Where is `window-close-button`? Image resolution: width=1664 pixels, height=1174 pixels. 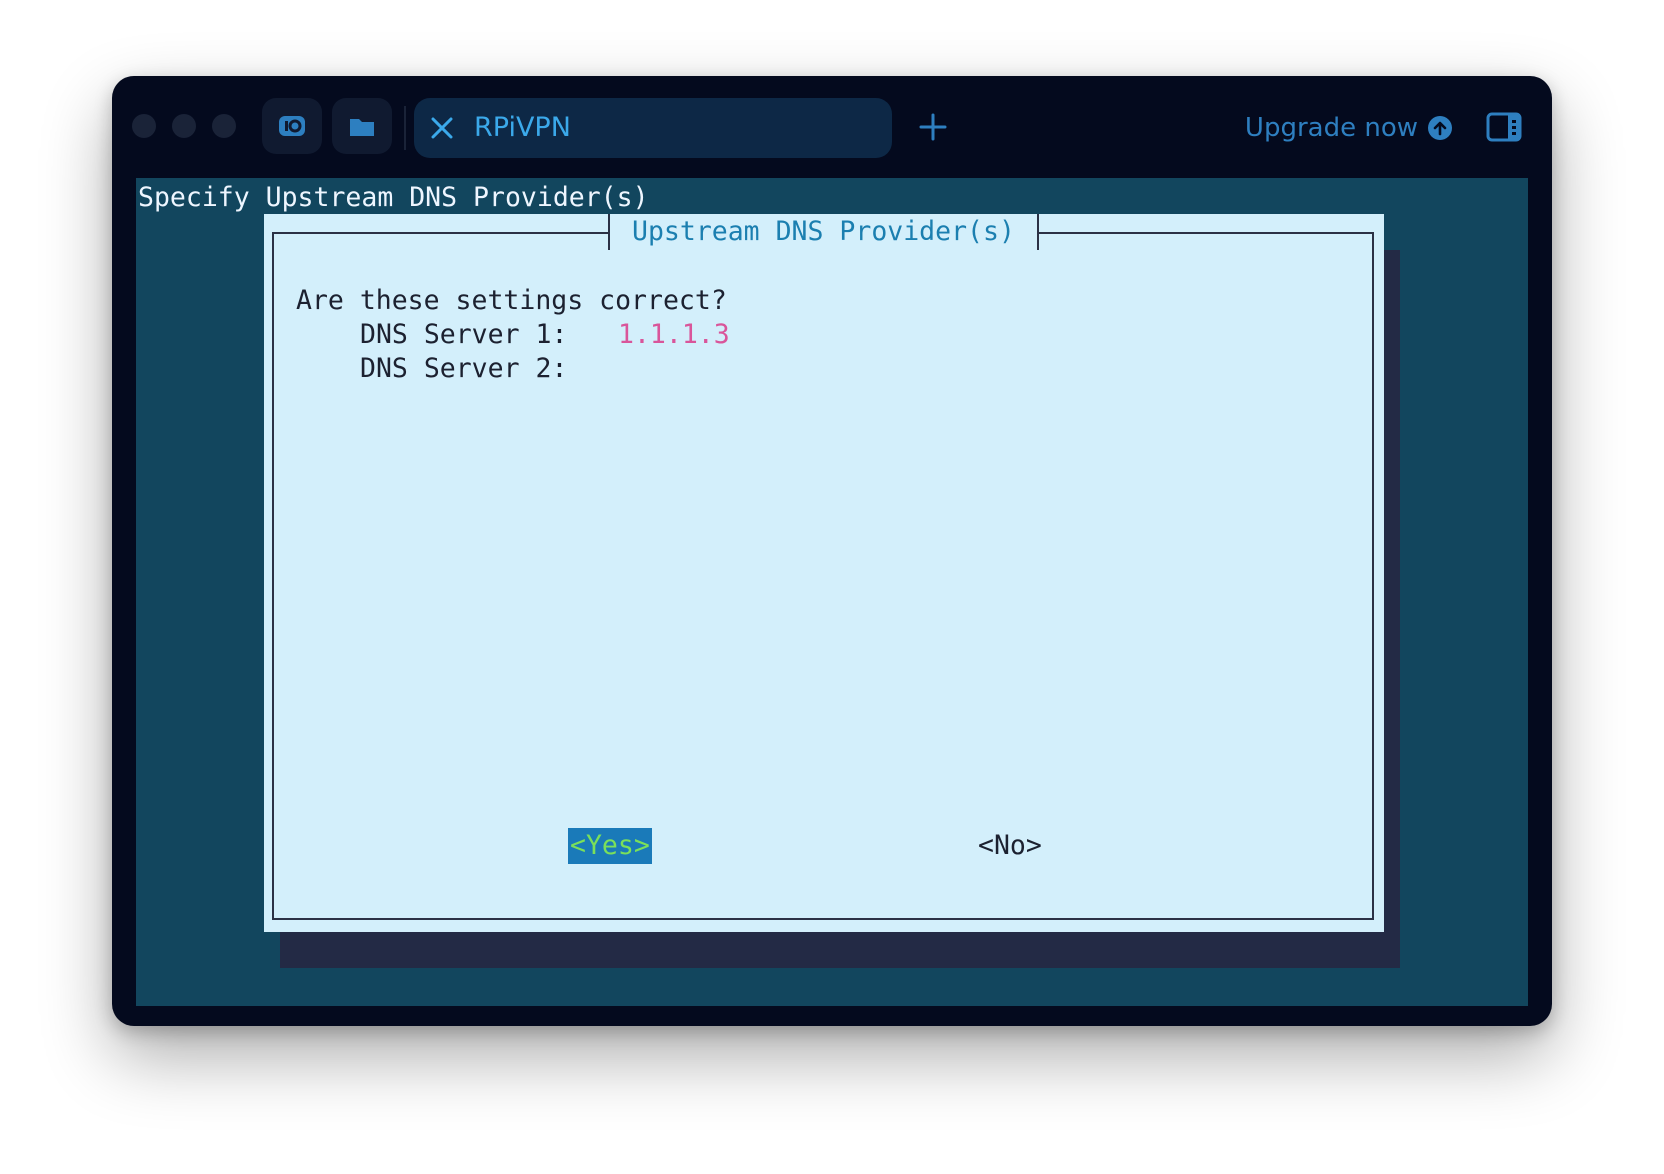
window-close-button is located at coordinates (144, 126).